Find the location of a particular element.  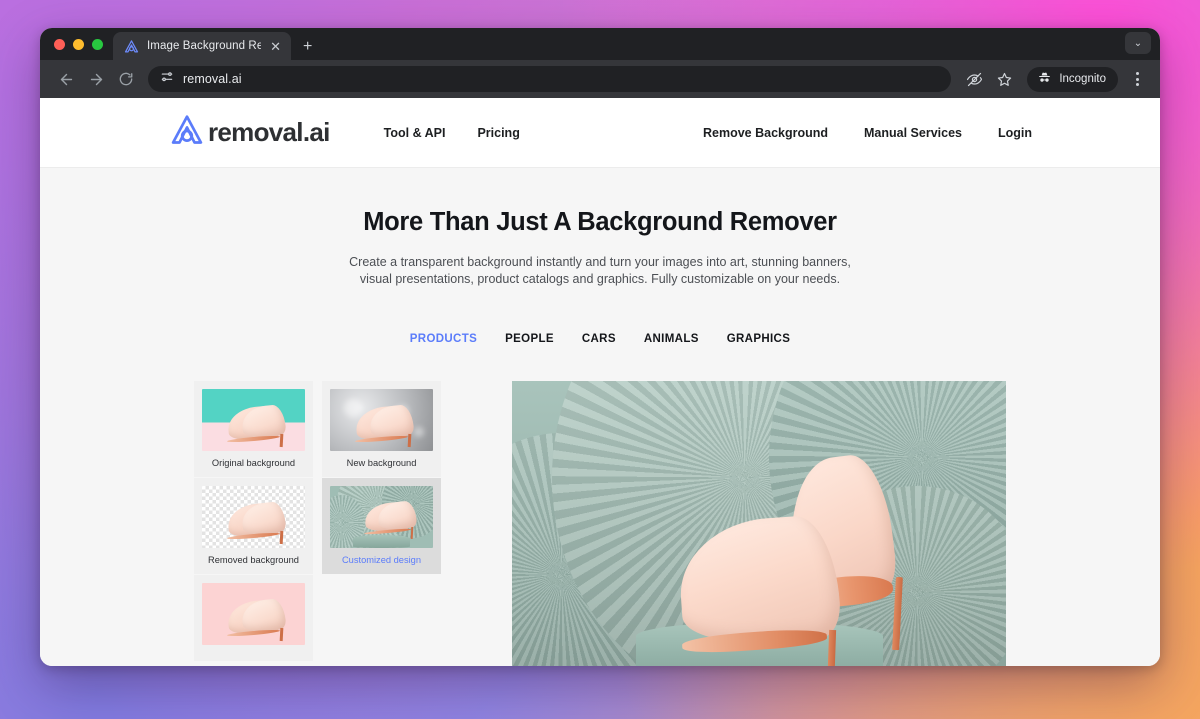

brand-logo: removal.ai is located at coordinates (249, 132).